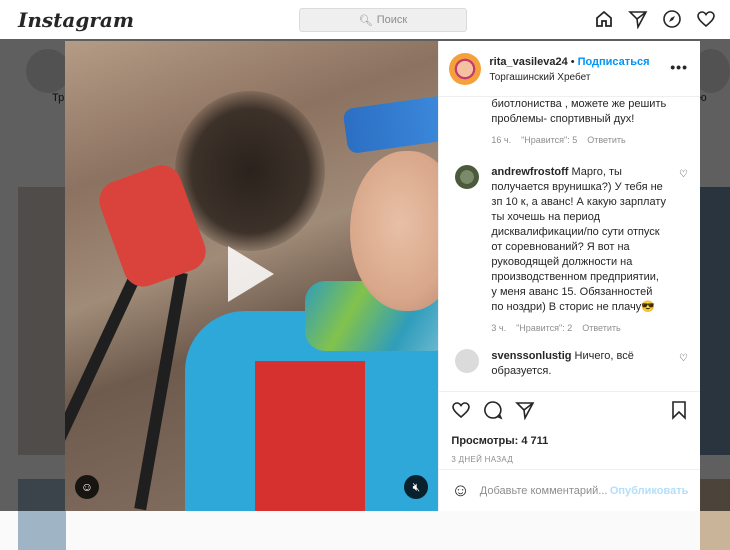 The width and height of the screenshot is (730, 550). I want to click on comment-icon, so click(493, 412).